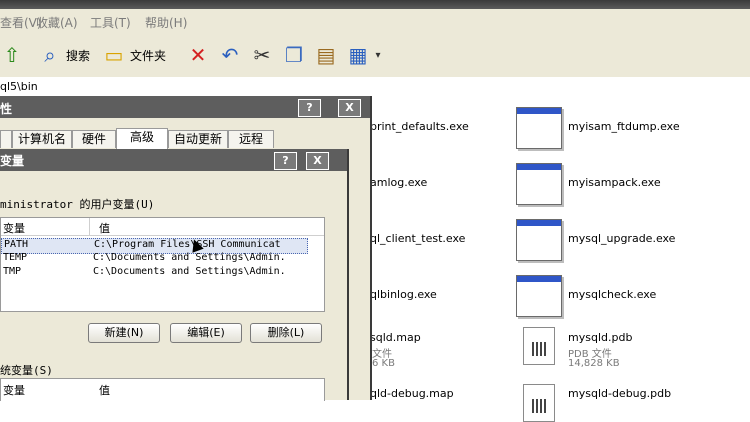 The height and width of the screenshot is (422, 750). I want to click on paste-icon: ▤, so click(326, 55).